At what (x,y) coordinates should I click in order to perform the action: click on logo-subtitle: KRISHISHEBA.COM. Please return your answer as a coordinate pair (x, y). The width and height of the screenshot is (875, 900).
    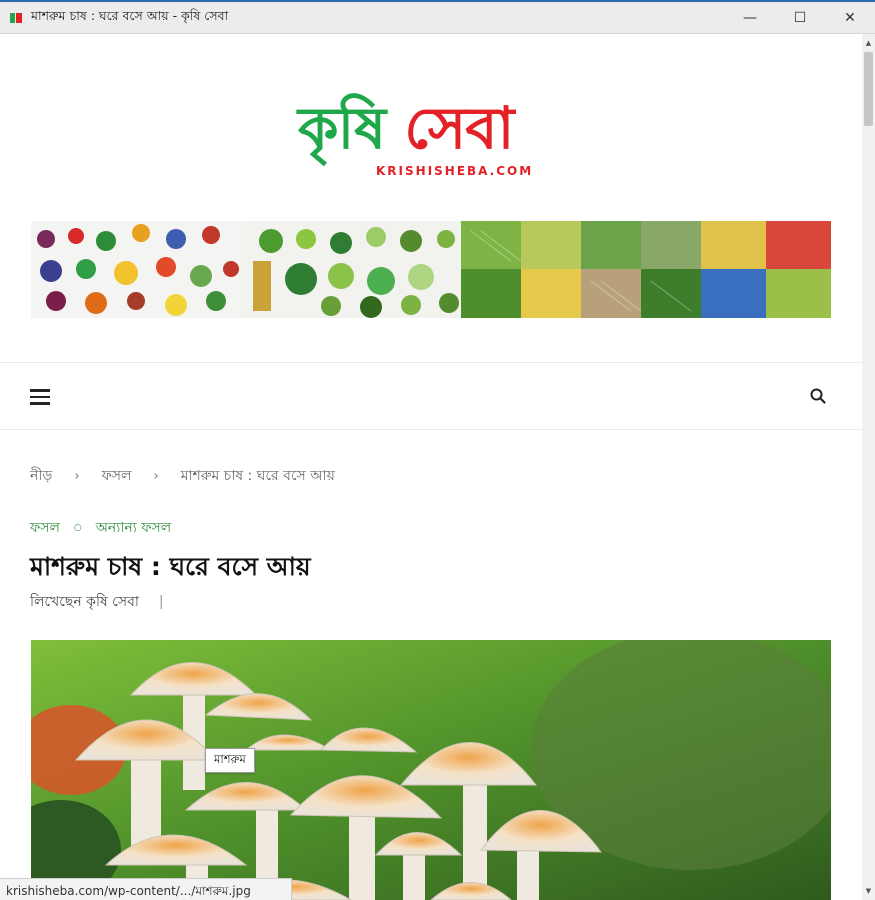
    Looking at the image, I should click on (455, 171).